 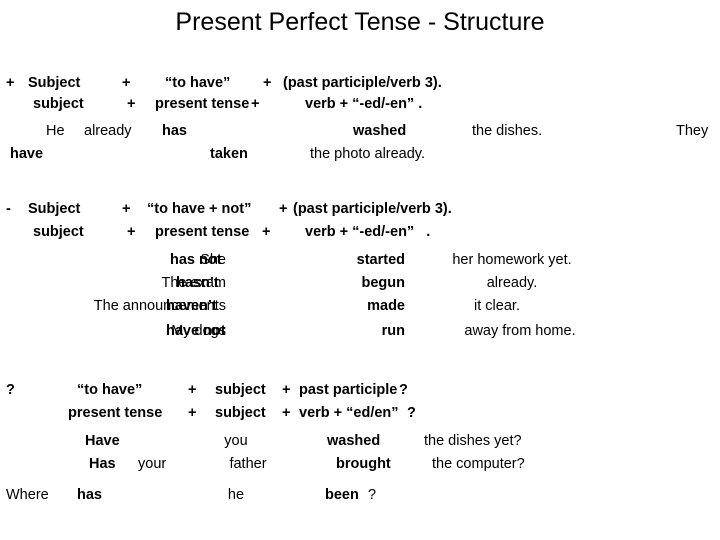 What do you see at coordinates (497, 306) in the screenshot?
I see `negative-example-3-object: it clear.` at bounding box center [497, 306].